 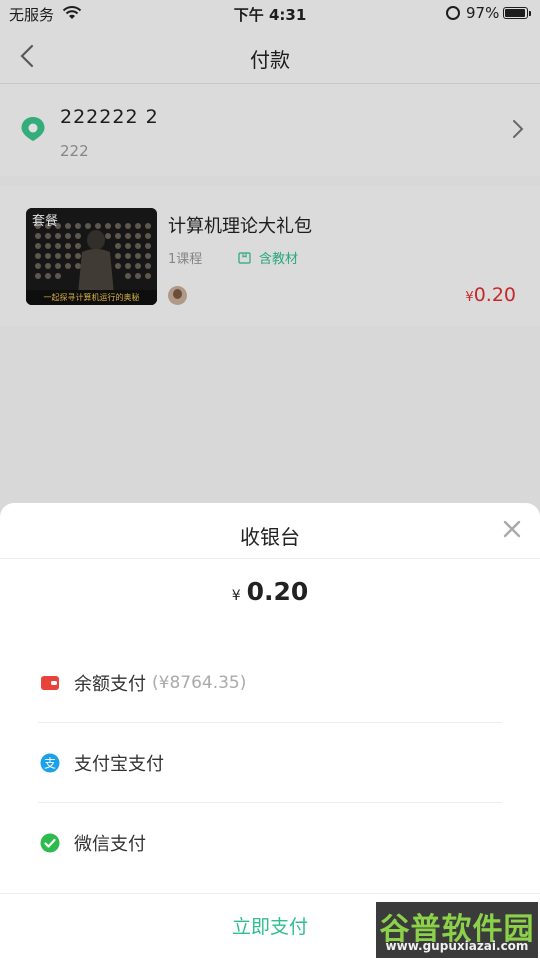 I want to click on alipay-icon: 支, so click(x=50, y=762).